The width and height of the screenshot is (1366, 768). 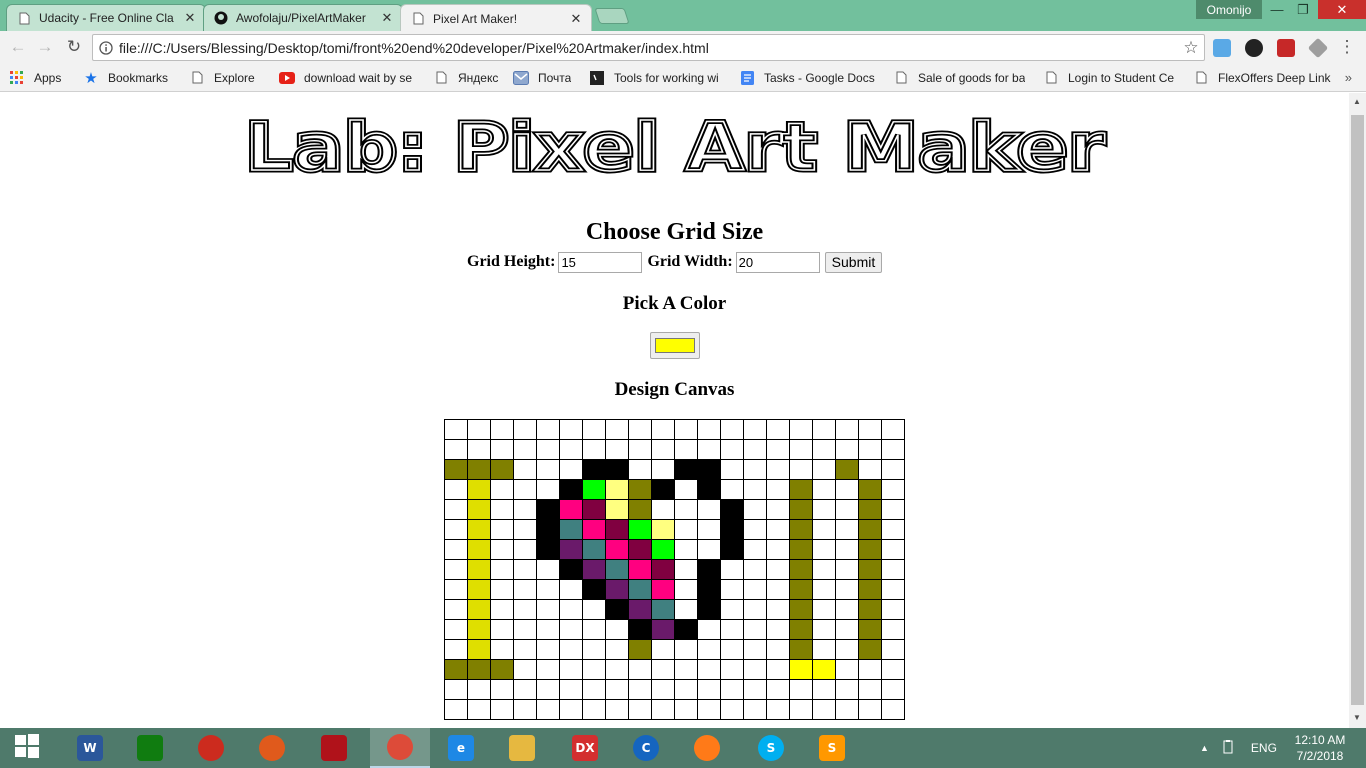 I want to click on scrollbar: ▲ ▼, so click(x=1357, y=410).